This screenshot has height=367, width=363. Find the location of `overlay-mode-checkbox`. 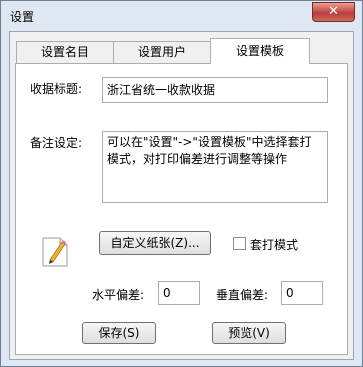

overlay-mode-checkbox is located at coordinates (239, 243).